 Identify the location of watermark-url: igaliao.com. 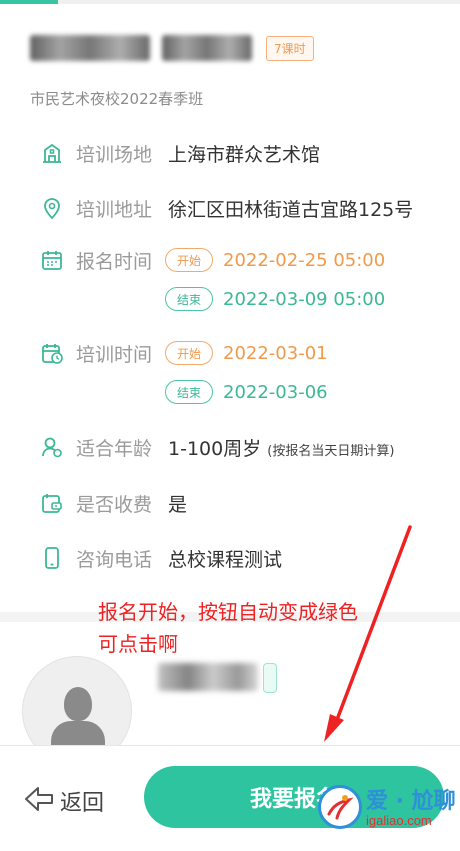
(399, 820).